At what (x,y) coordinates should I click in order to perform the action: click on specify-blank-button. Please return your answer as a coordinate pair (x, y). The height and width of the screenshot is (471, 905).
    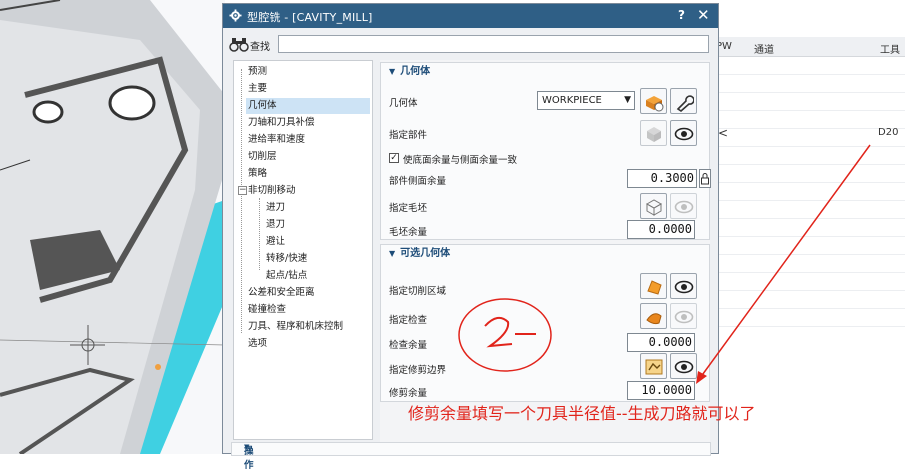
    Looking at the image, I should click on (653, 206).